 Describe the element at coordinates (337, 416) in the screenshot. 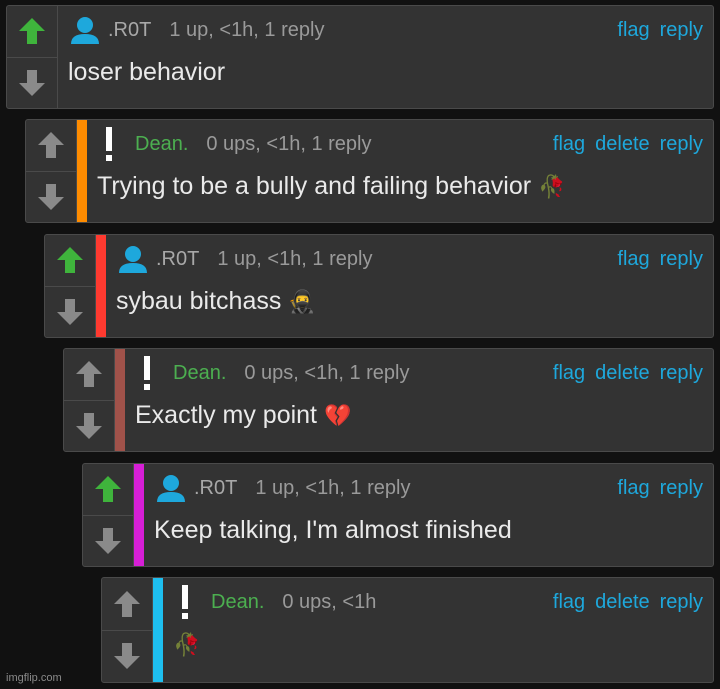

I see `broken-heart-emoji: 💔` at that location.